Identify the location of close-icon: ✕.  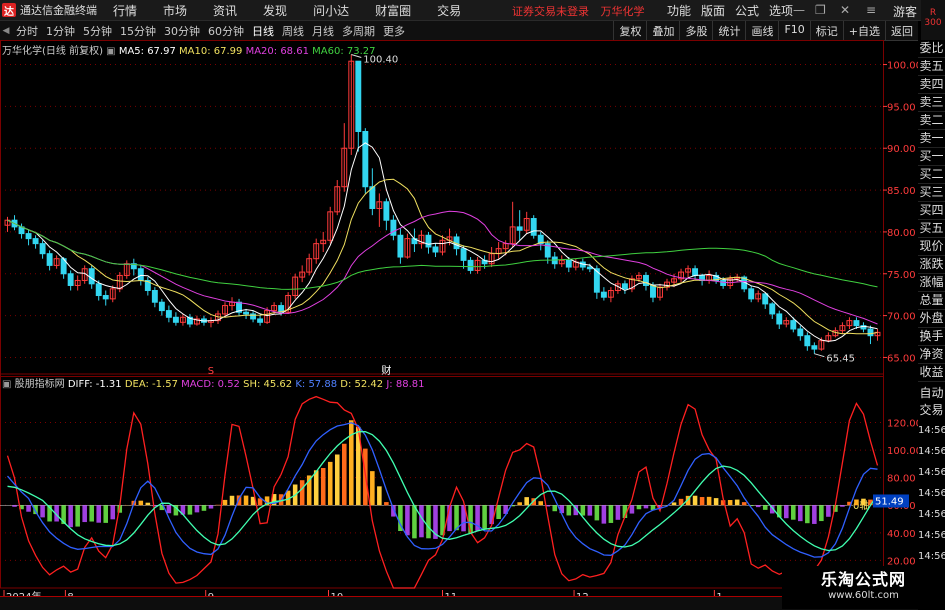
(845, 10).